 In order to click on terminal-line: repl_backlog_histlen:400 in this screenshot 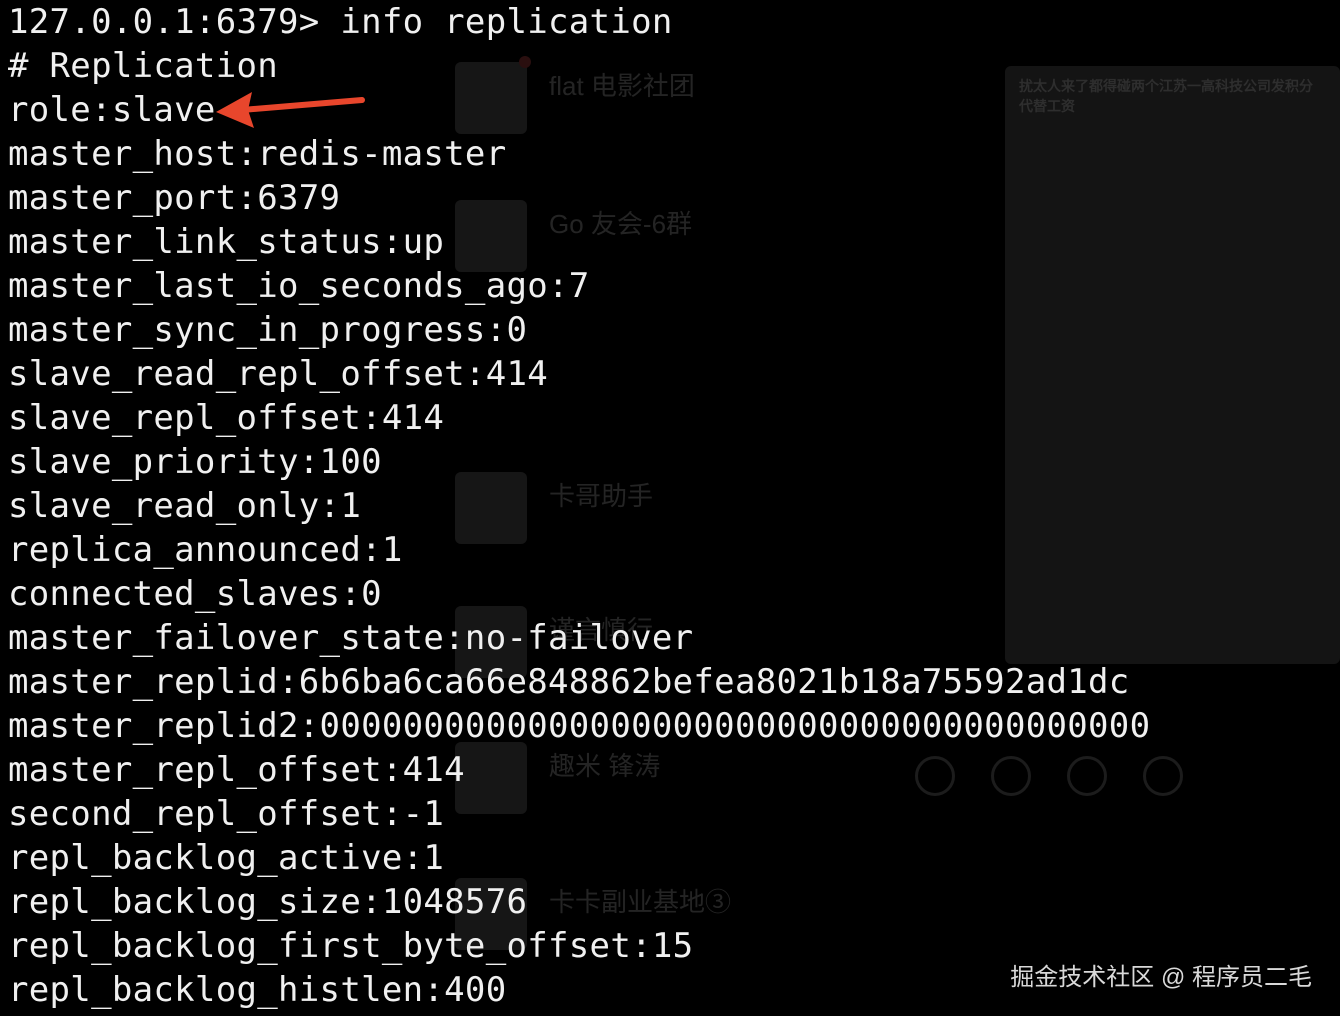, I will do `click(257, 990)`.